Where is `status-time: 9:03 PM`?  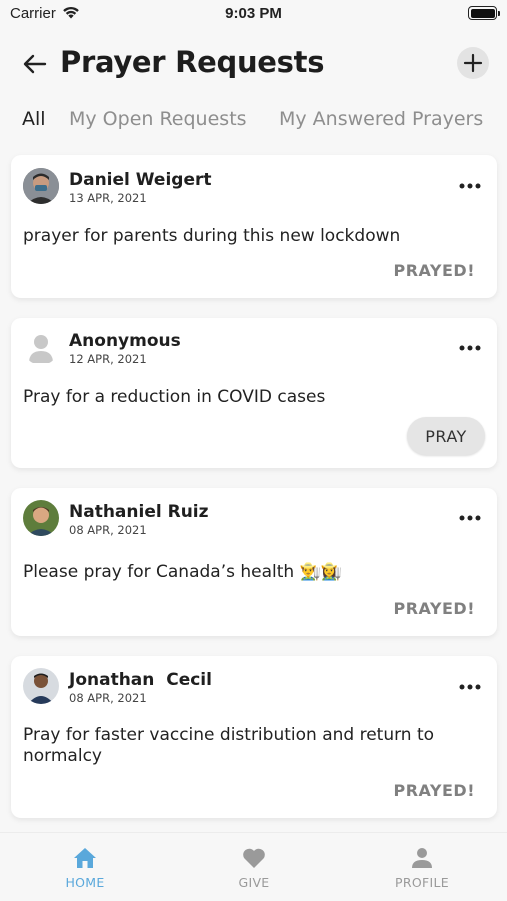 status-time: 9:03 PM is located at coordinates (253, 13).